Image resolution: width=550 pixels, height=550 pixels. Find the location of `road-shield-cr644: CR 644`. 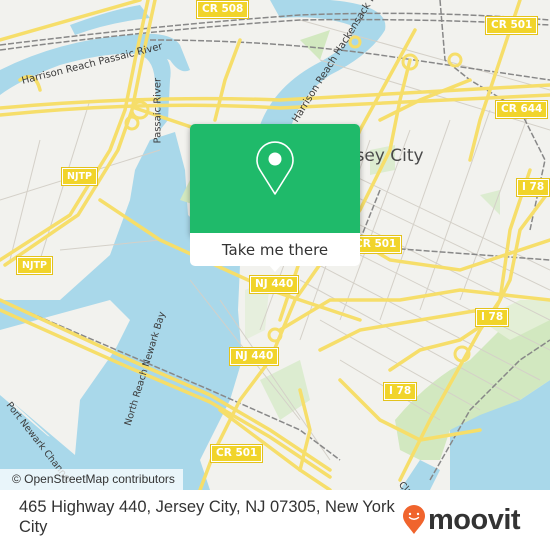

road-shield-cr644: CR 644 is located at coordinates (521, 109).